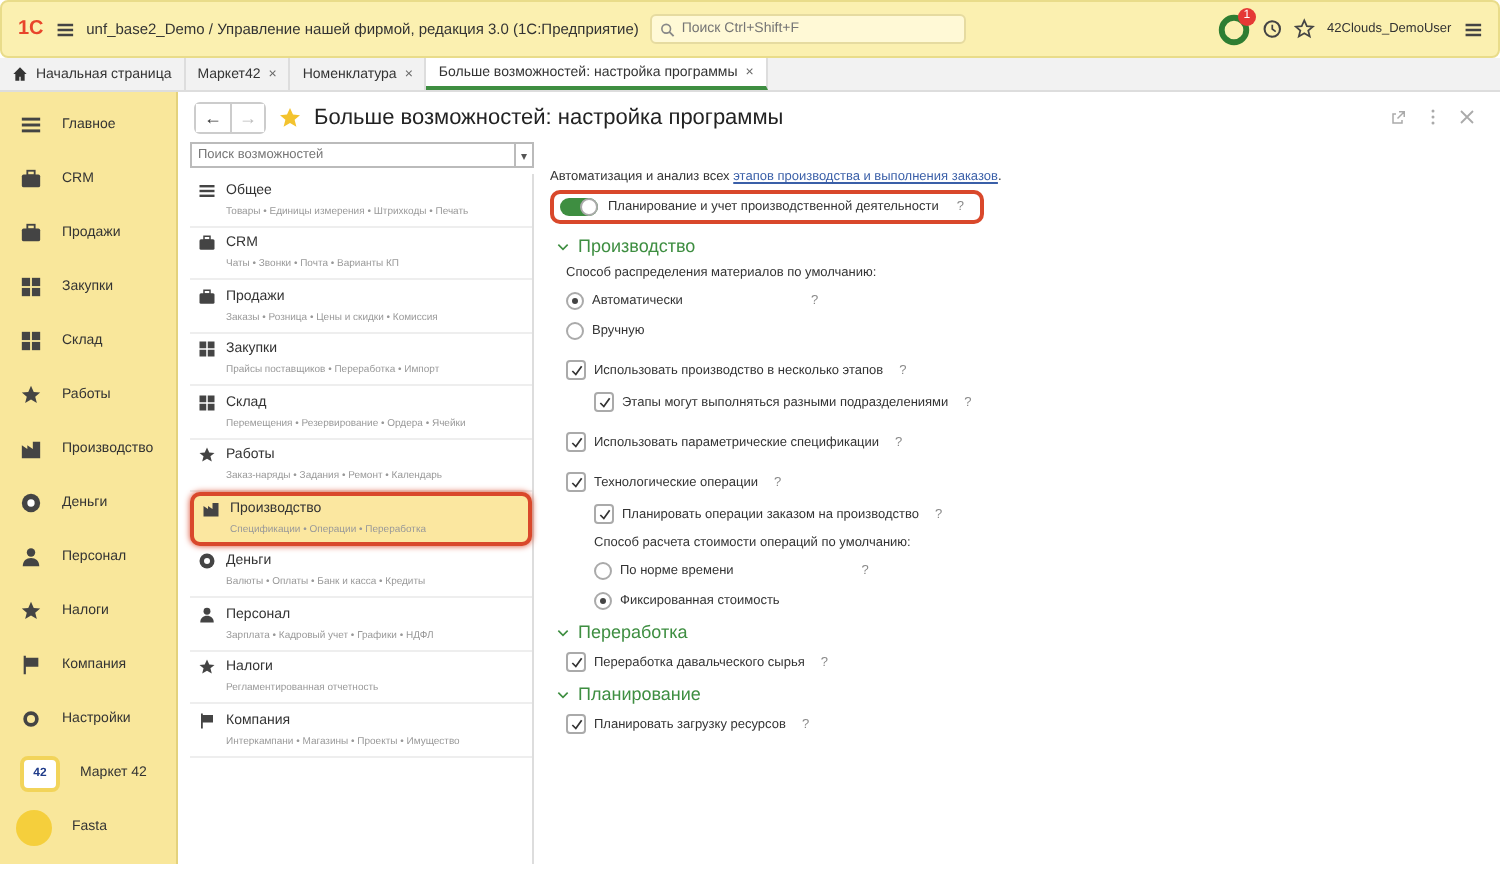  What do you see at coordinates (31, 29) in the screenshot?
I see `app-logo: 1С` at bounding box center [31, 29].